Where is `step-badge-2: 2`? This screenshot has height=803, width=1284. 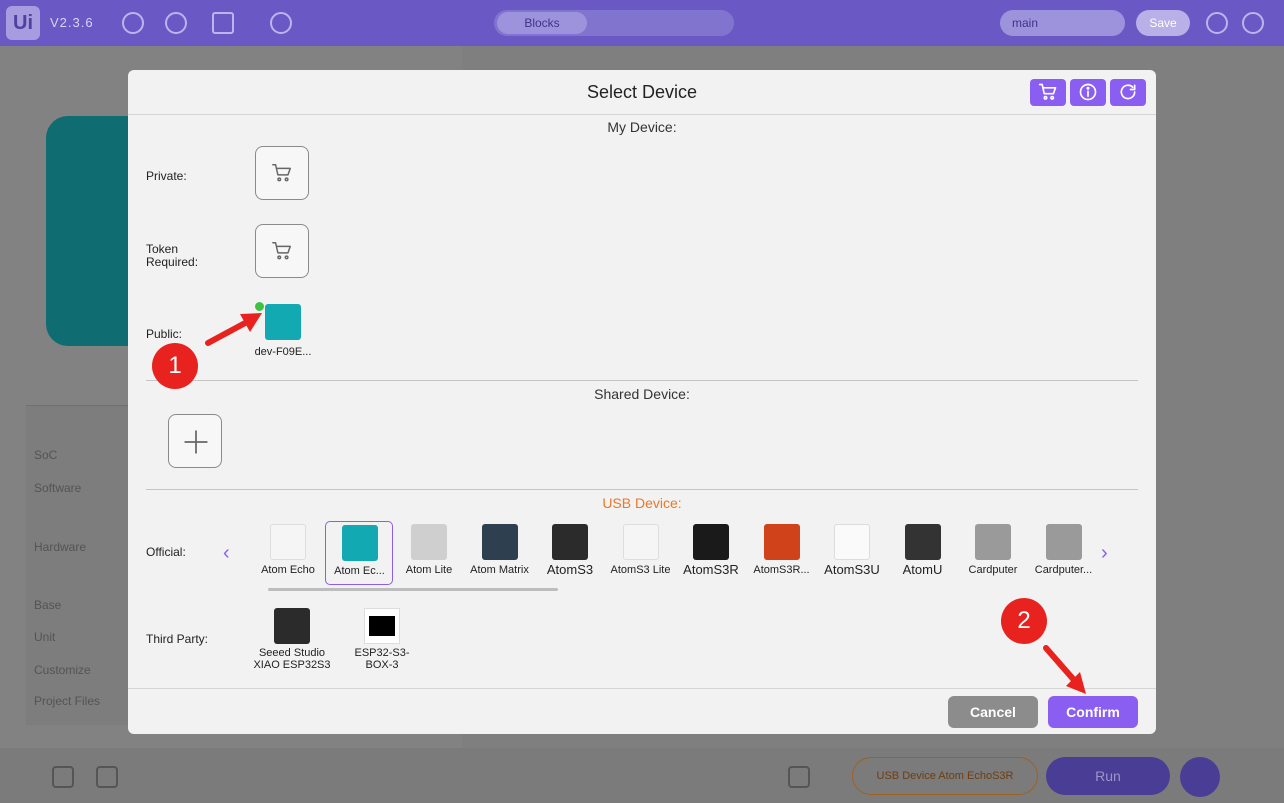 step-badge-2: 2 is located at coordinates (1024, 621).